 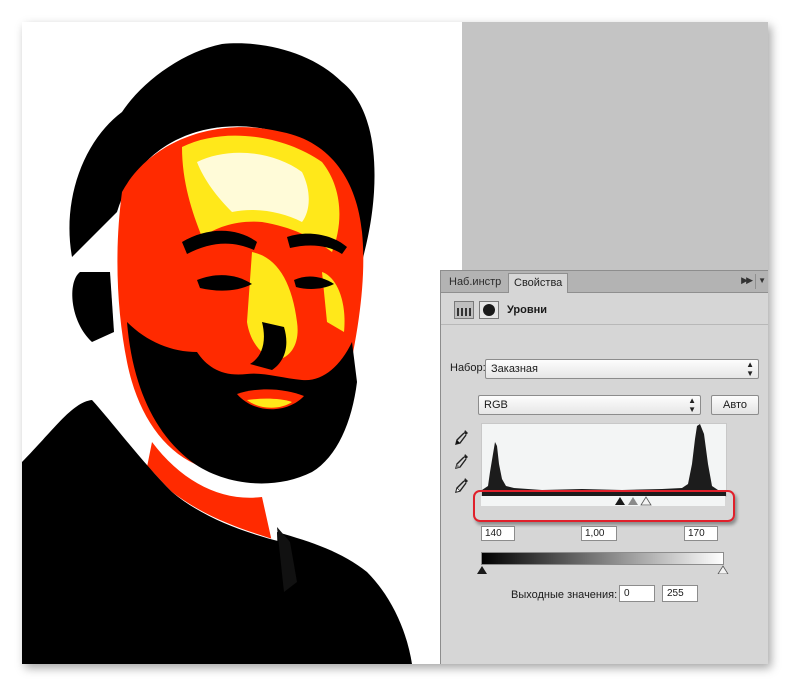 What do you see at coordinates (489, 310) in the screenshot?
I see `mask-icon` at bounding box center [489, 310].